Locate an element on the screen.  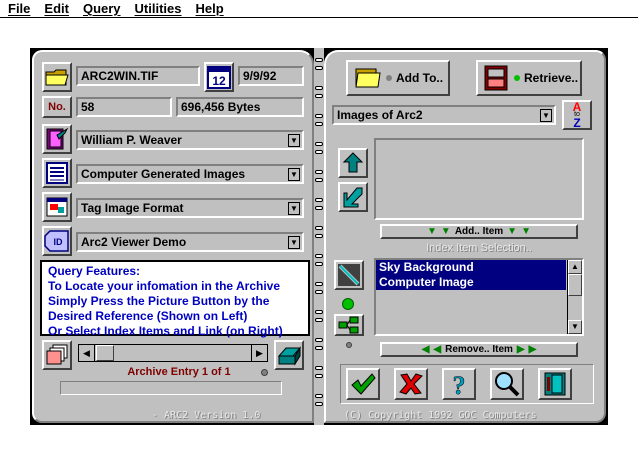
image-format-icon is located at coordinates (57, 207).